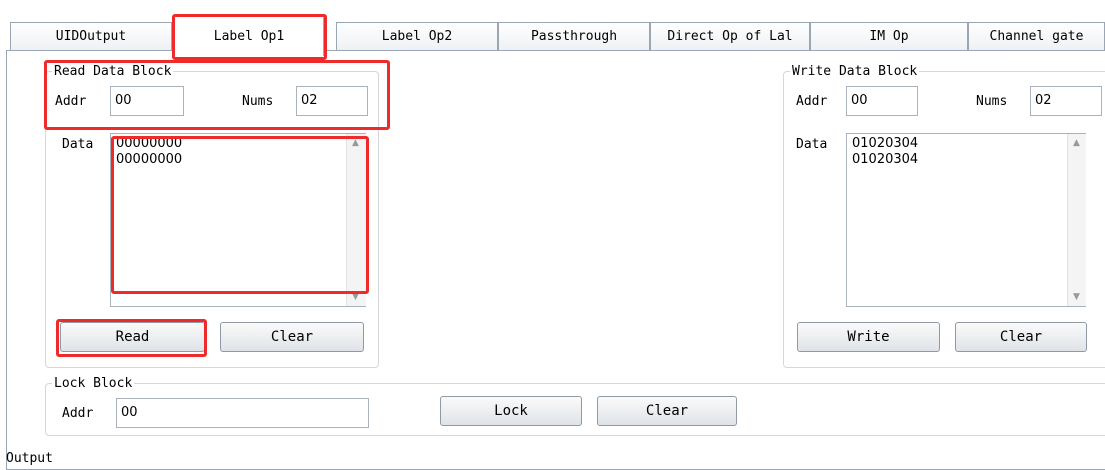 The height and width of the screenshot is (470, 1105). Describe the element at coordinates (29, 458) in the screenshot. I see `output-title: Output` at that location.